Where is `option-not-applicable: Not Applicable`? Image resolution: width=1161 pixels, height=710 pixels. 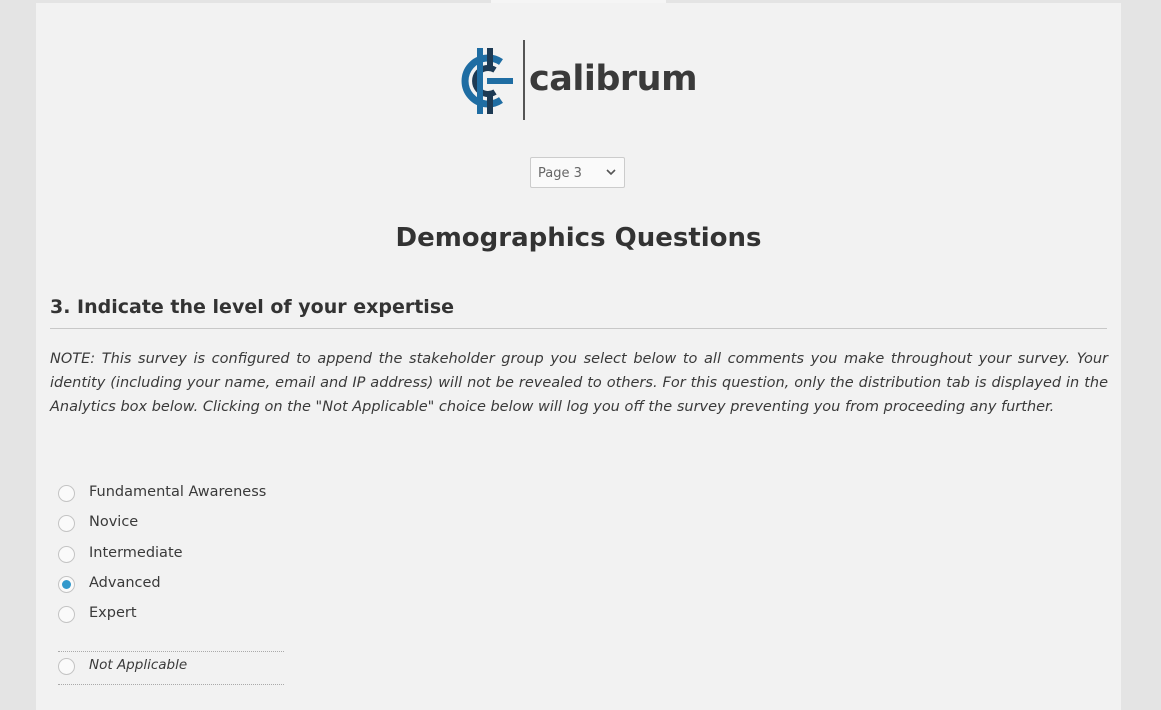
option-not-applicable: Not Applicable is located at coordinates (171, 668).